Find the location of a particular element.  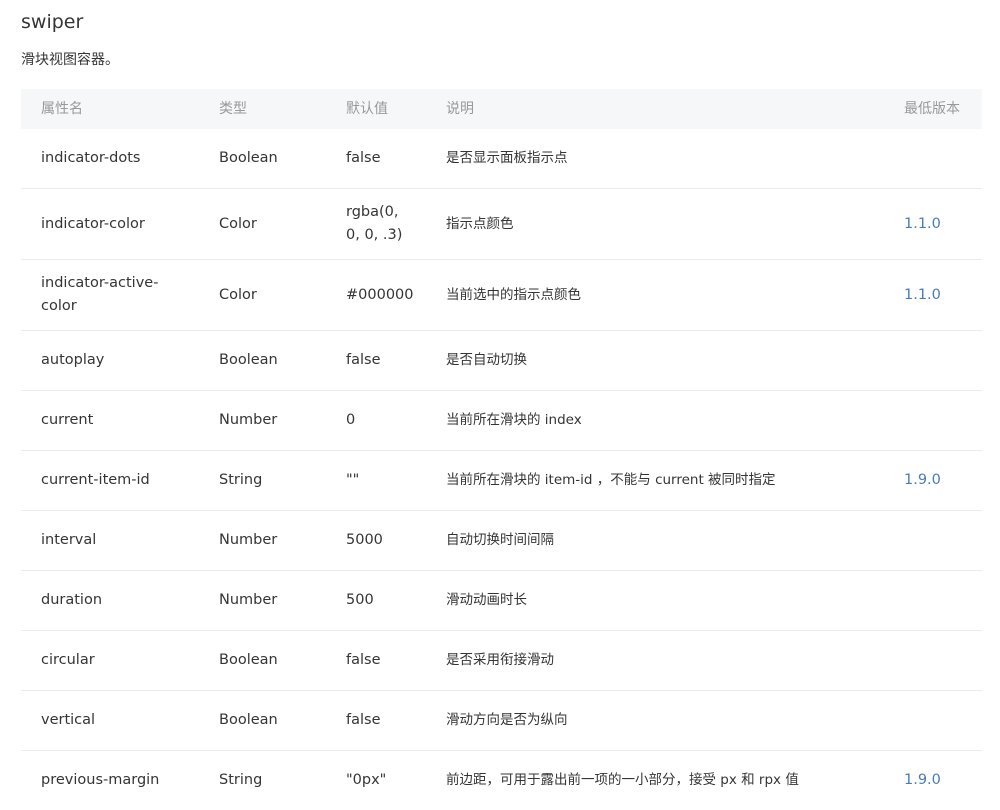

table-header: 属性名 类型 默认值 说明 最低版本 is located at coordinates (501, 109).